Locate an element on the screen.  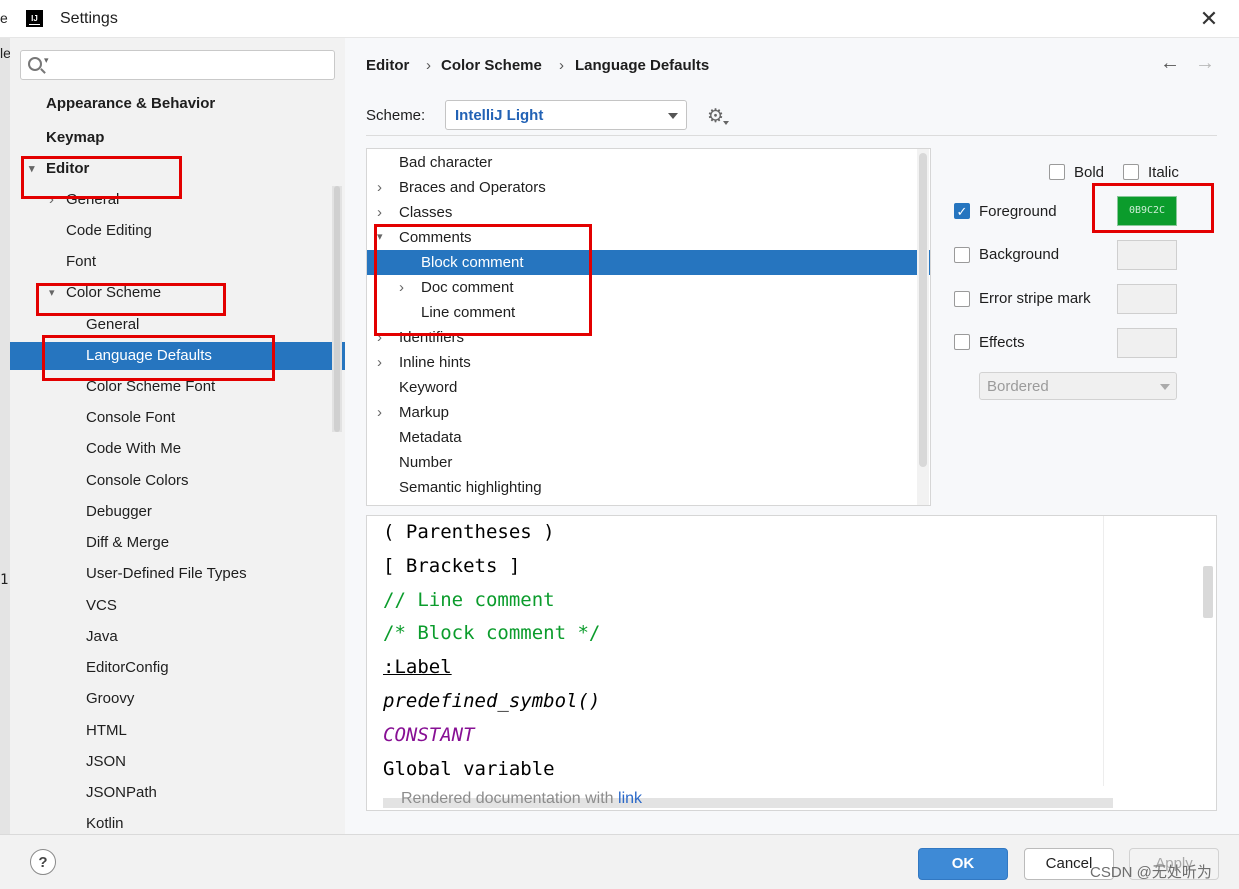
sidebar-item: Kotlin is located at coordinates (177, 822).